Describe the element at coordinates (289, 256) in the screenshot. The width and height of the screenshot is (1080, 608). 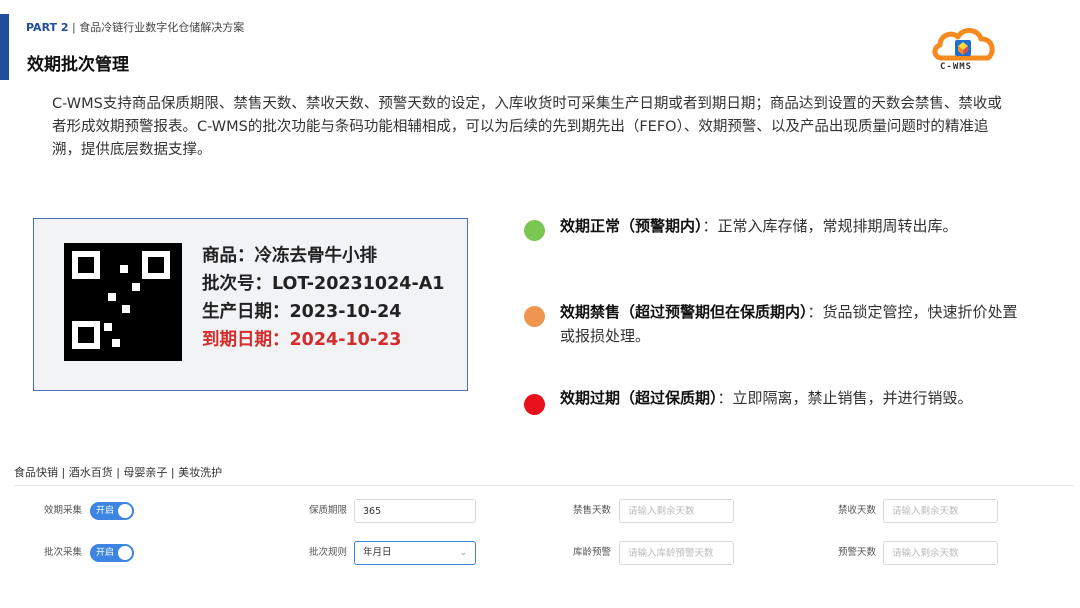
I see `product-line: 商品：冷冻去骨牛小排` at that location.